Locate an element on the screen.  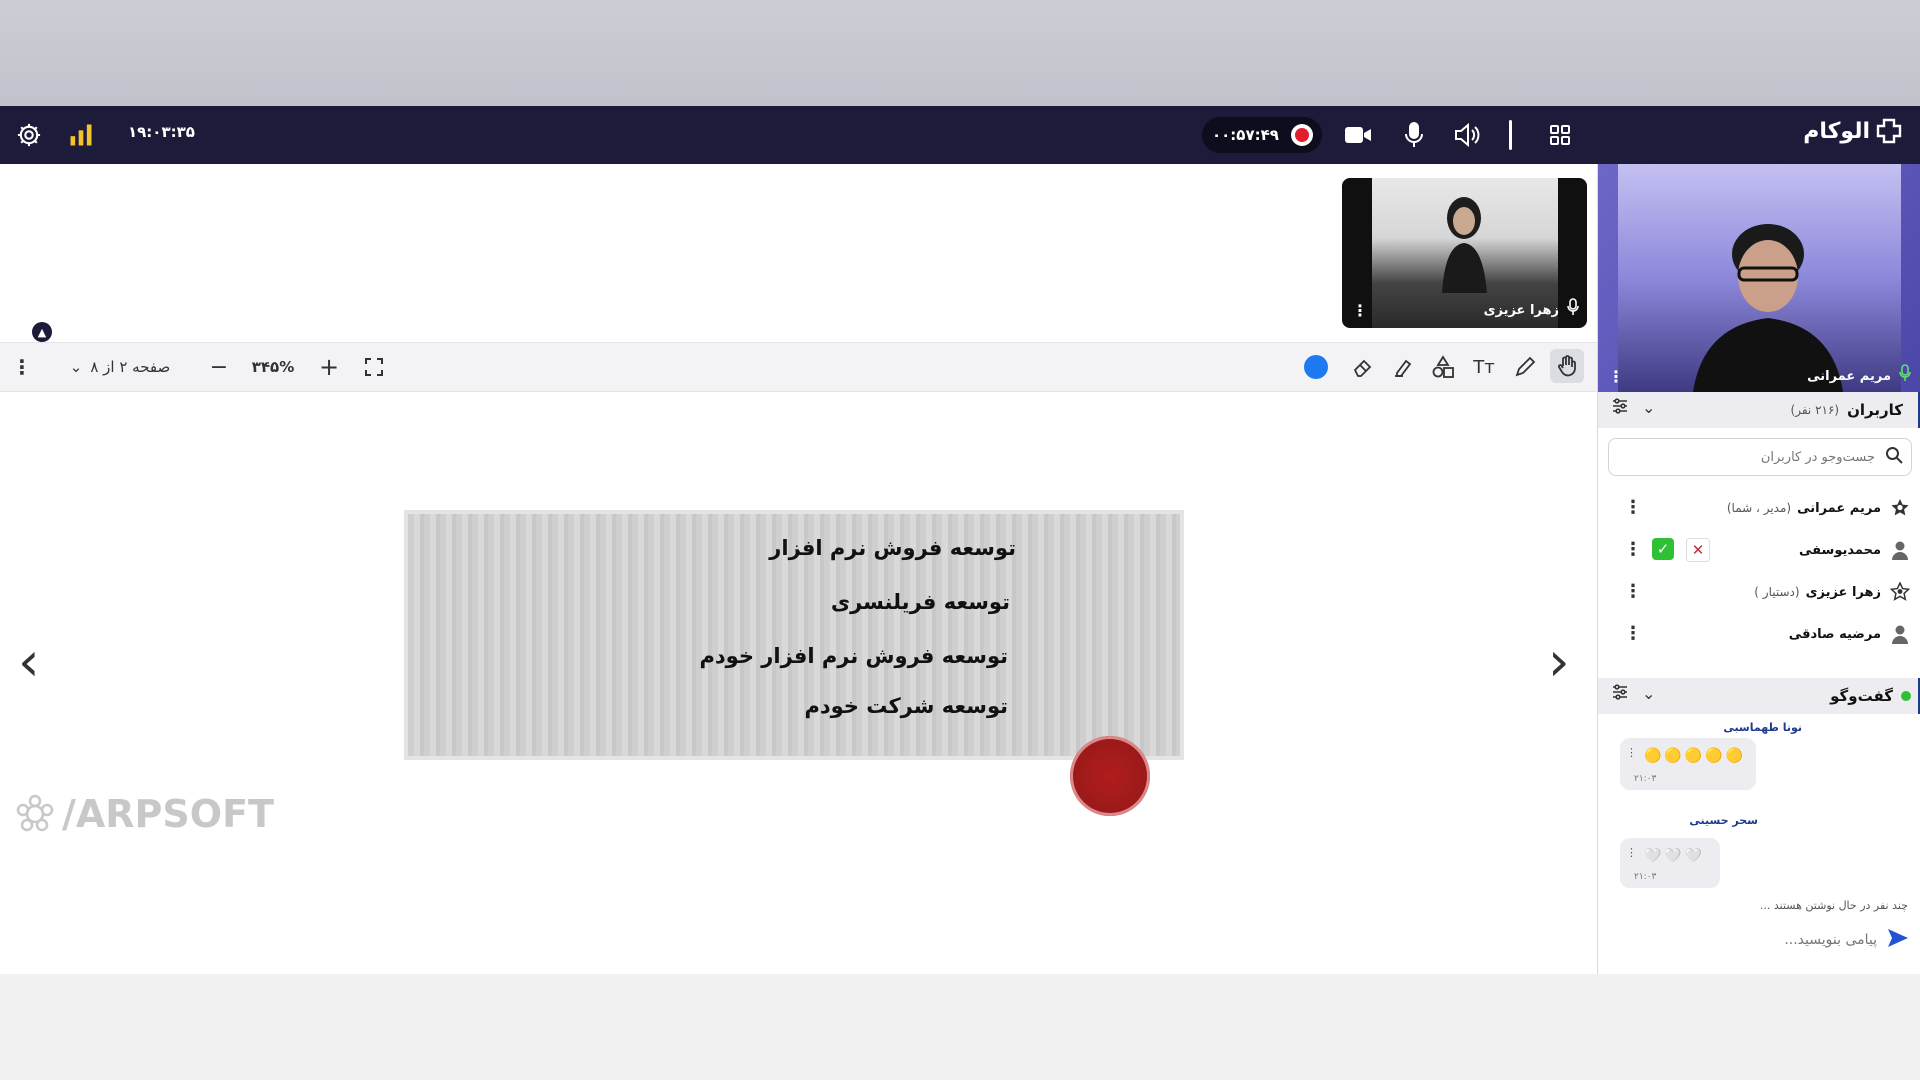
send-arrow-icon is located at coordinates (1898, 941).